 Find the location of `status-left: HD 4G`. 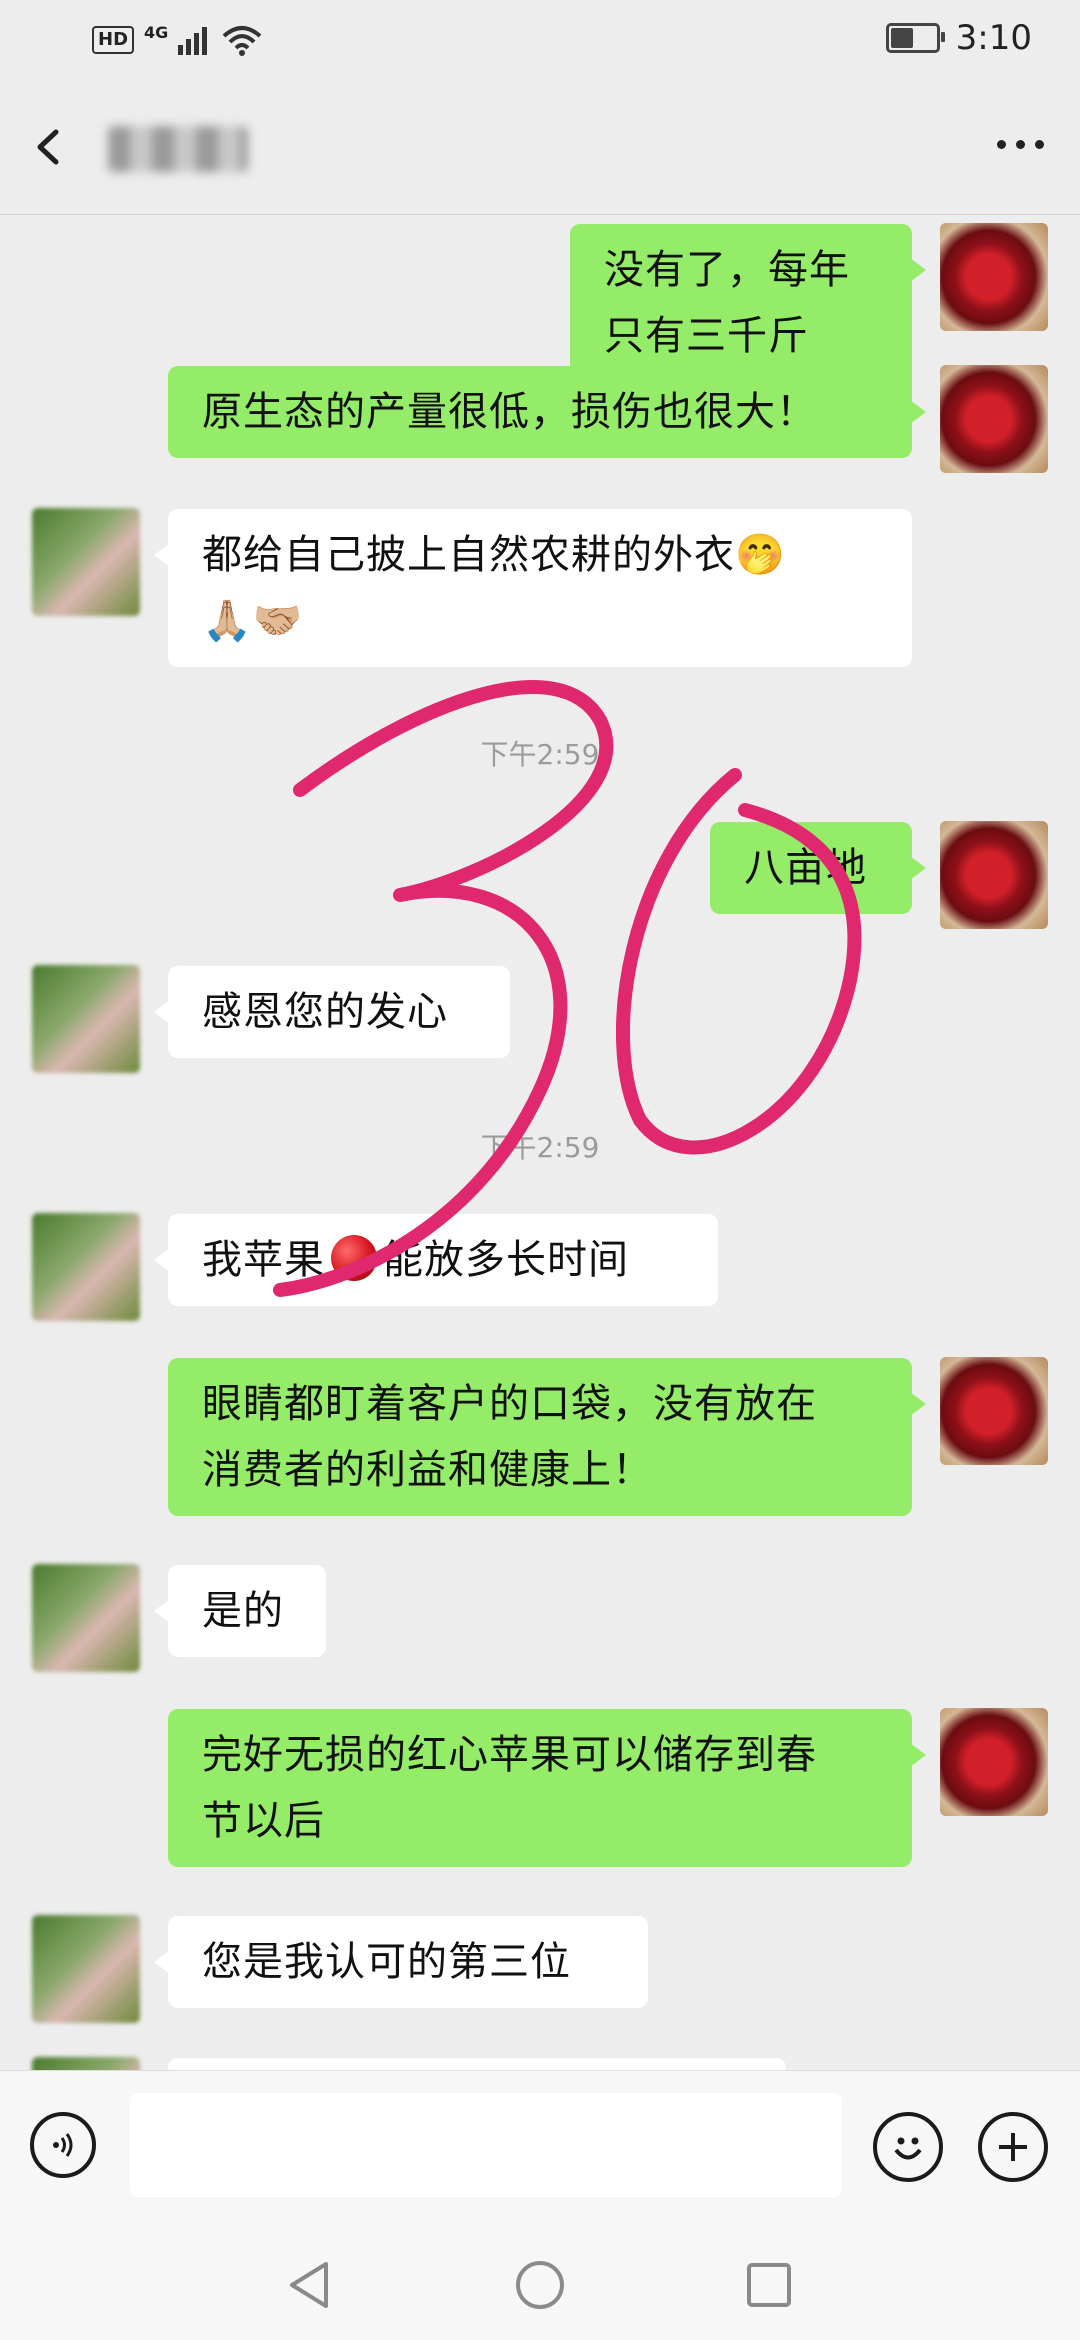

status-left: HD 4G is located at coordinates (177, 39).